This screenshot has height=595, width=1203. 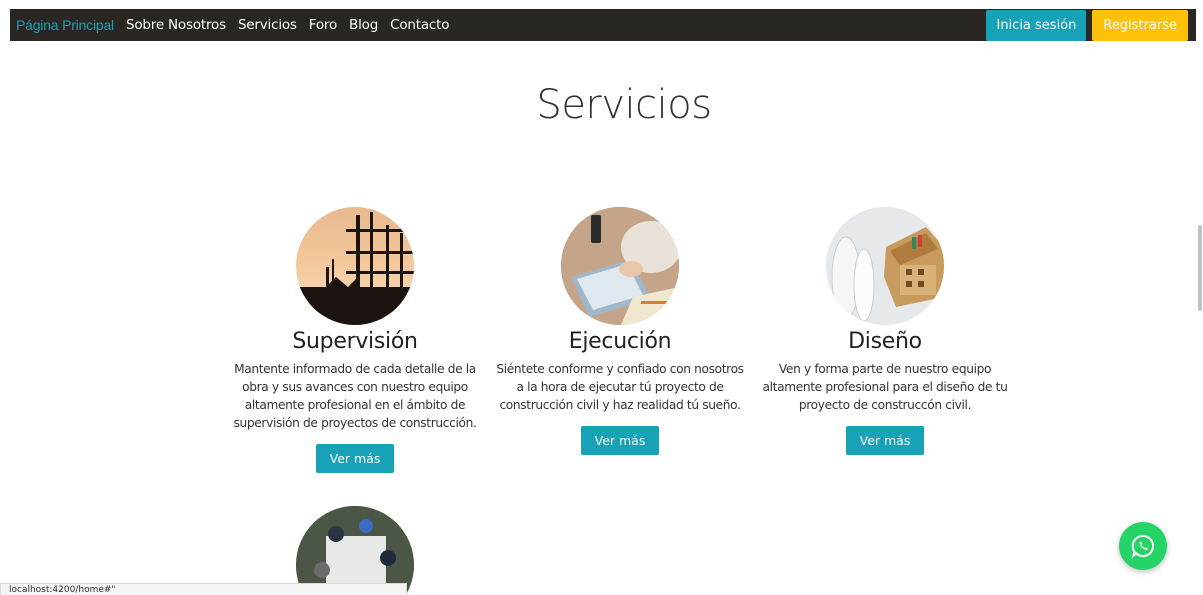 I want to click on nav-link-forum: Foro, so click(x=323, y=25).